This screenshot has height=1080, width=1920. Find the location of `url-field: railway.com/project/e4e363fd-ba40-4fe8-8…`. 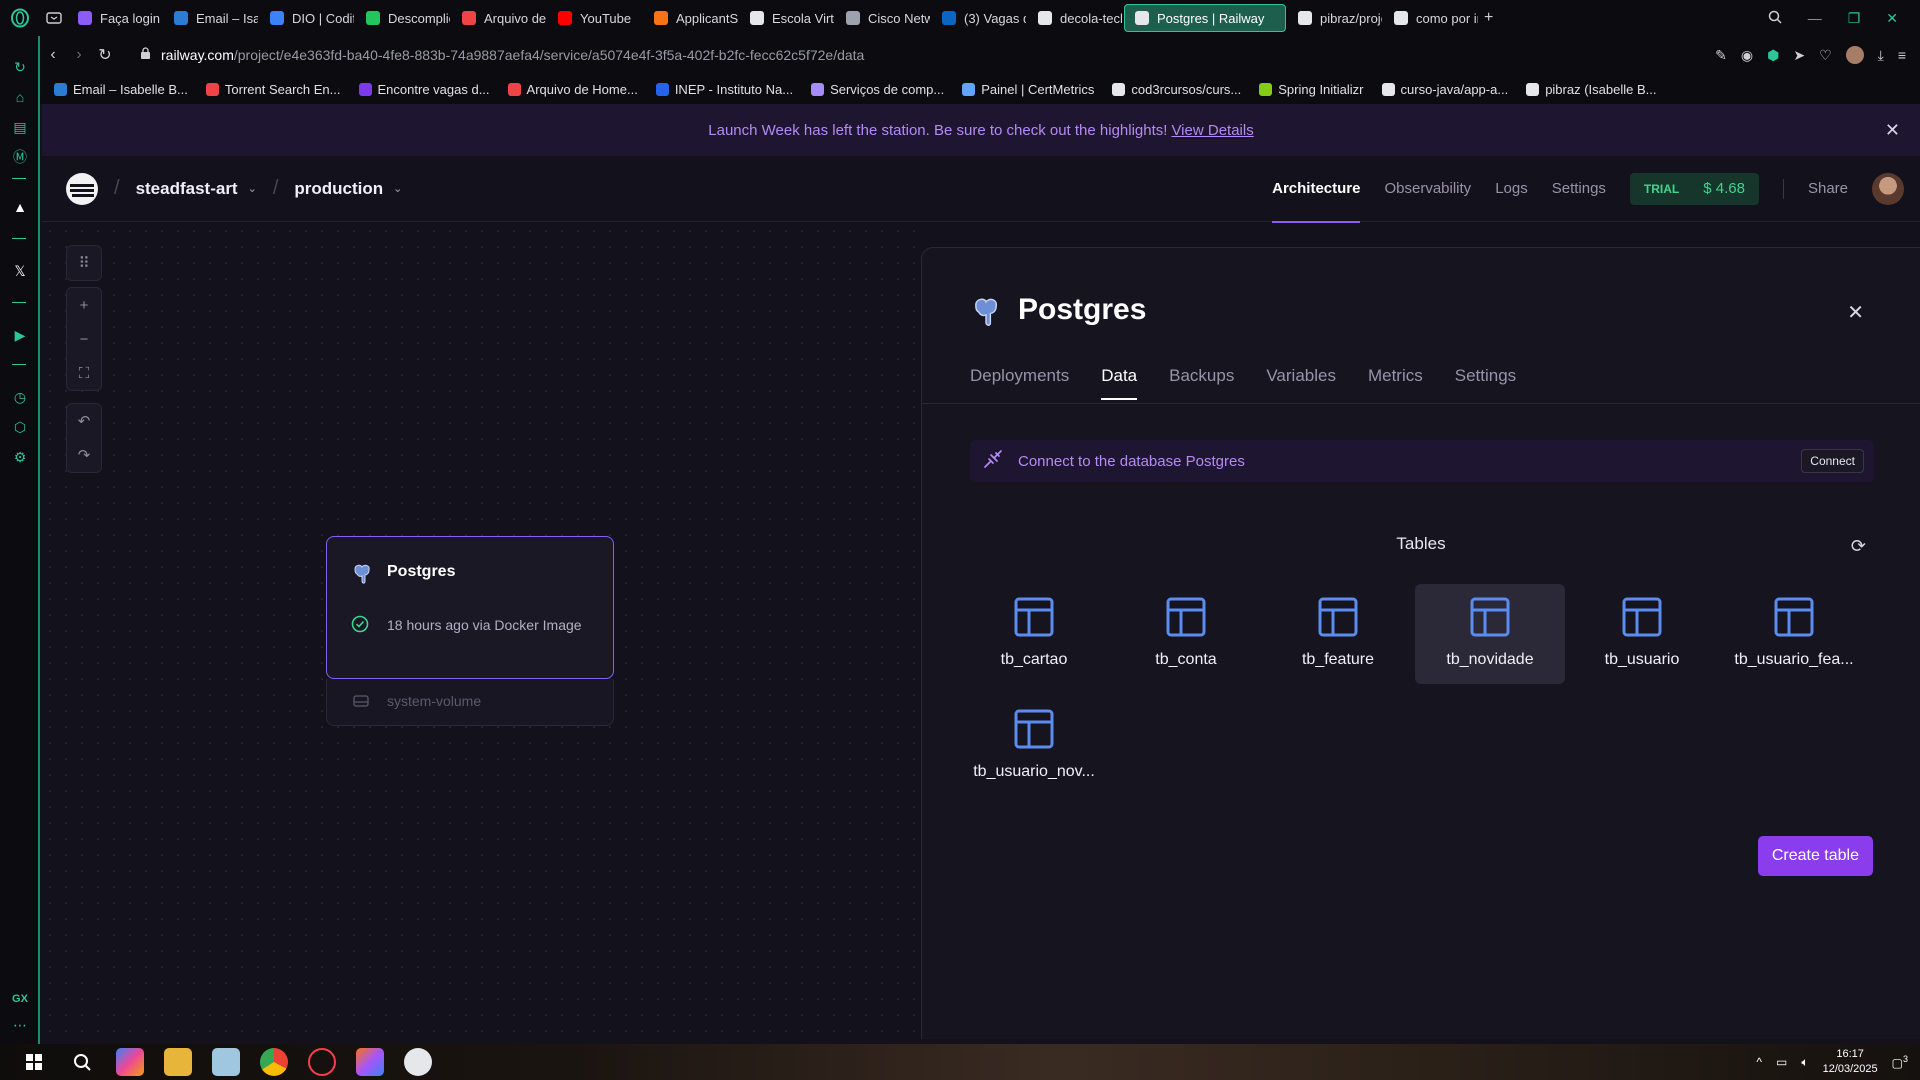

url-field: railway.com/project/e4e363fd-ba40-4fe8-8… is located at coordinates (502, 55).